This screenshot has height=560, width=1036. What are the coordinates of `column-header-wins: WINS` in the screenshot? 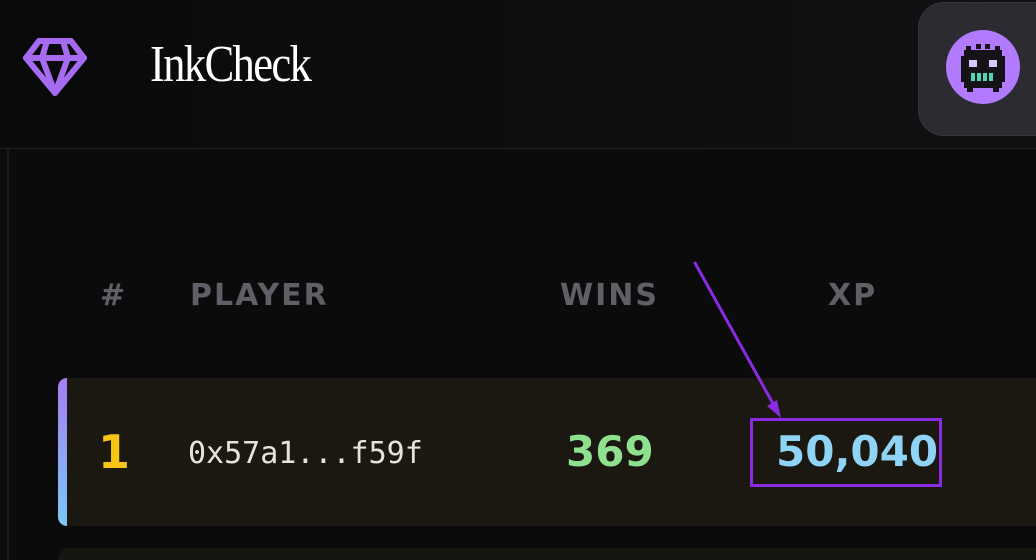 It's located at (609, 295).